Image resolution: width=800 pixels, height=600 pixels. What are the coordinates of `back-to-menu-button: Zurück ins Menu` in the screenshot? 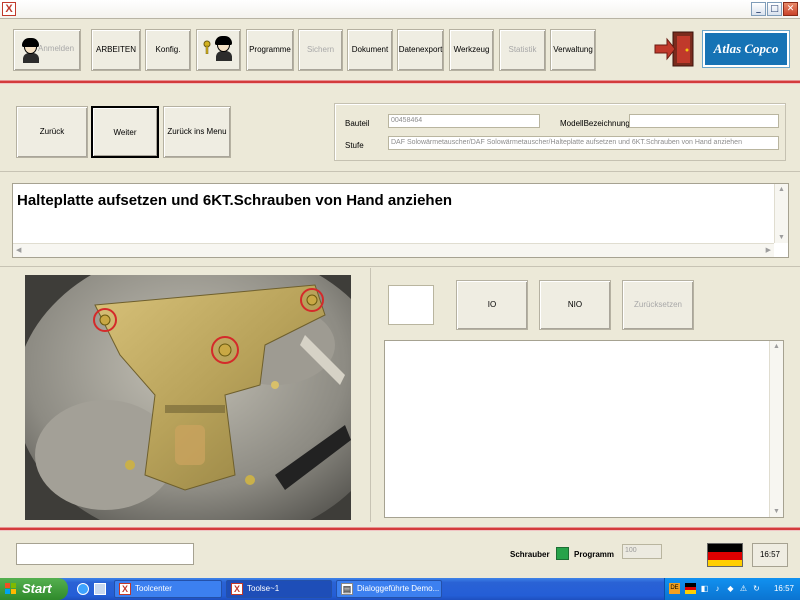 It's located at (197, 132).